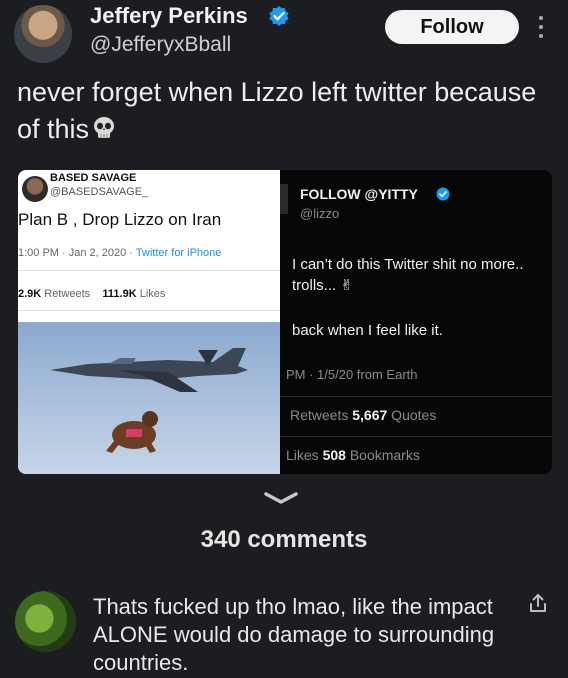 The height and width of the screenshot is (678, 568). Describe the element at coordinates (45, 621) in the screenshot. I see `commenter-avatar` at that location.